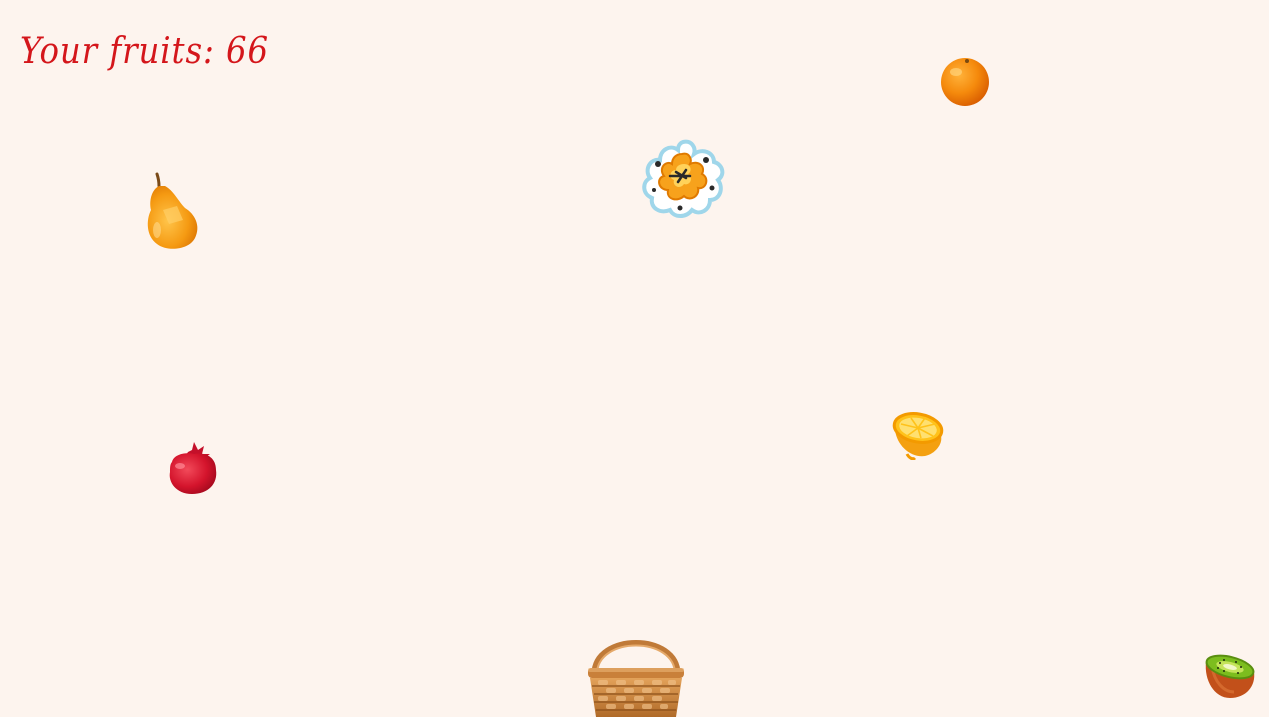 Image resolution: width=1269 pixels, height=717 pixels. I want to click on score-label: Your fruits:, so click(117, 51).